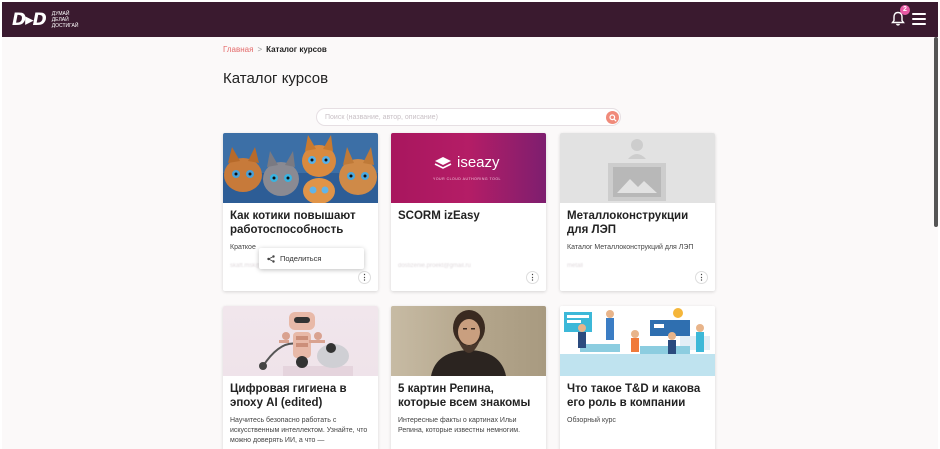 This screenshot has width=940, height=449. What do you see at coordinates (905, 10) in the screenshot?
I see `notification-badge: 2` at bounding box center [905, 10].